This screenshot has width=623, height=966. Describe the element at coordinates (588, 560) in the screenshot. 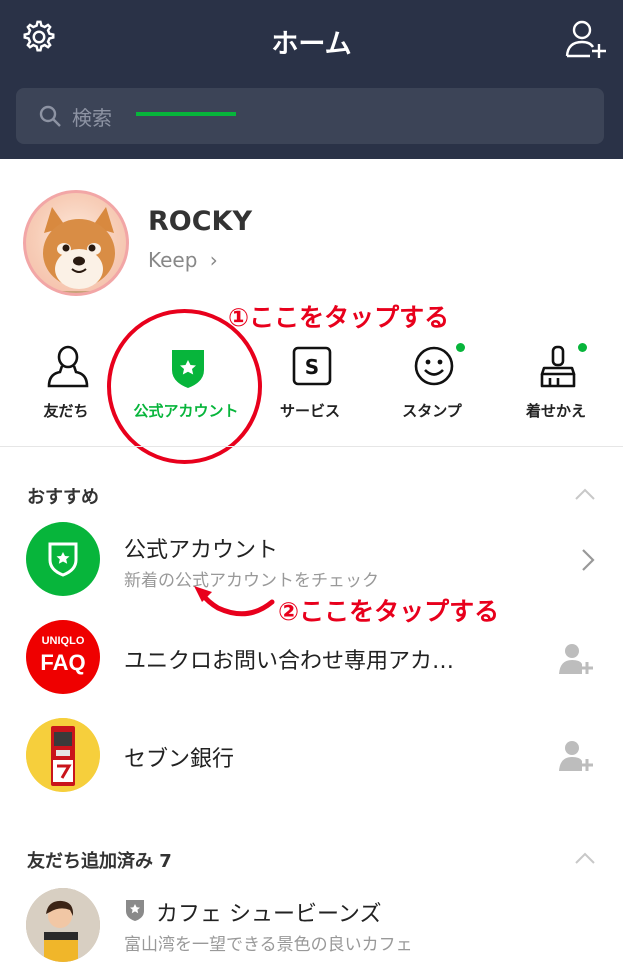

I see `chevron-right-icon` at that location.